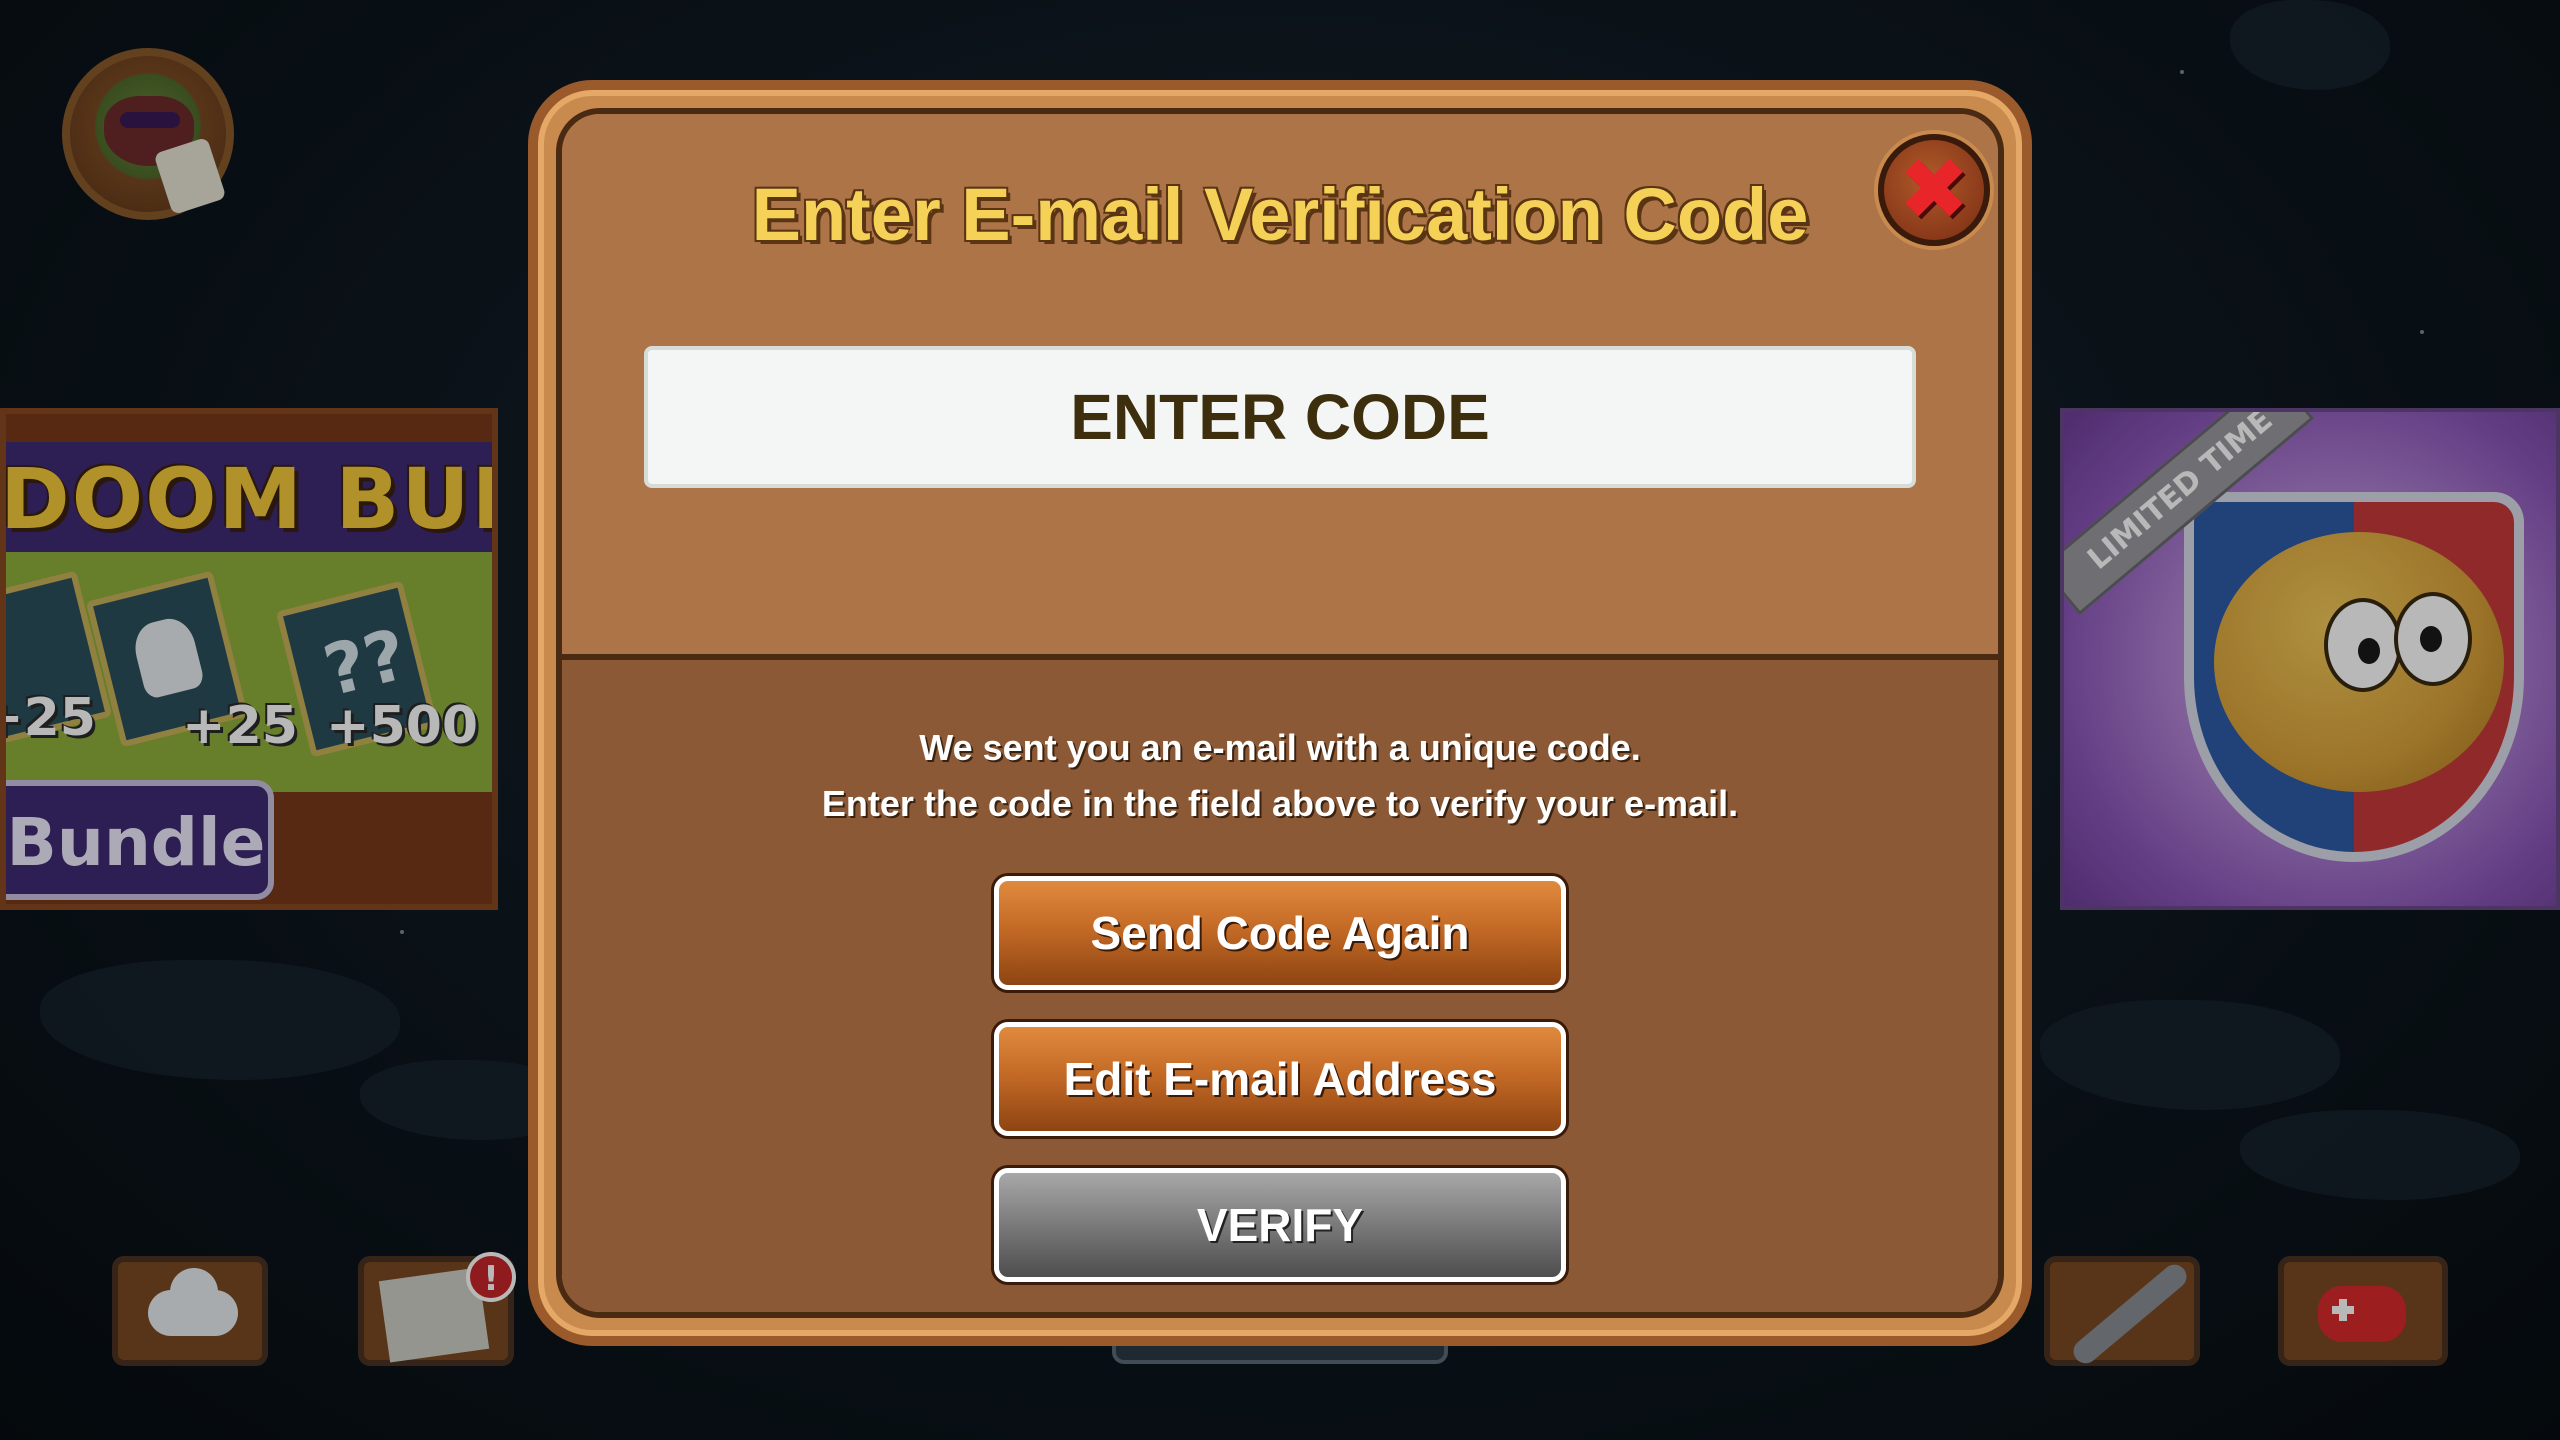 The height and width of the screenshot is (1440, 2560). I want to click on close-icon: ✖, so click(1934, 190).